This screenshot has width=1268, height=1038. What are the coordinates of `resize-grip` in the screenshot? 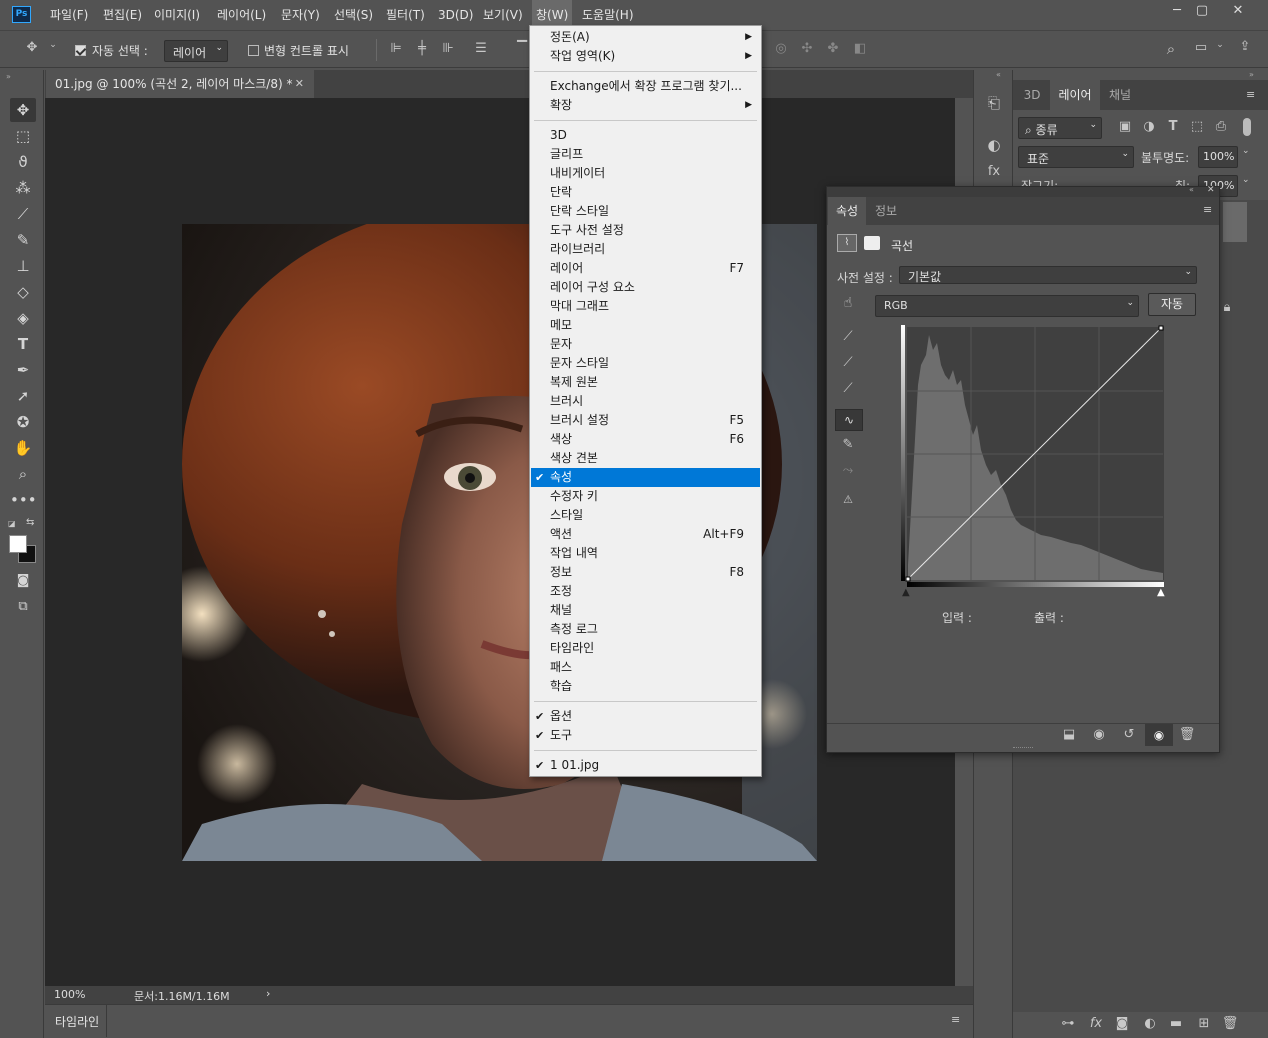 It's located at (1023, 749).